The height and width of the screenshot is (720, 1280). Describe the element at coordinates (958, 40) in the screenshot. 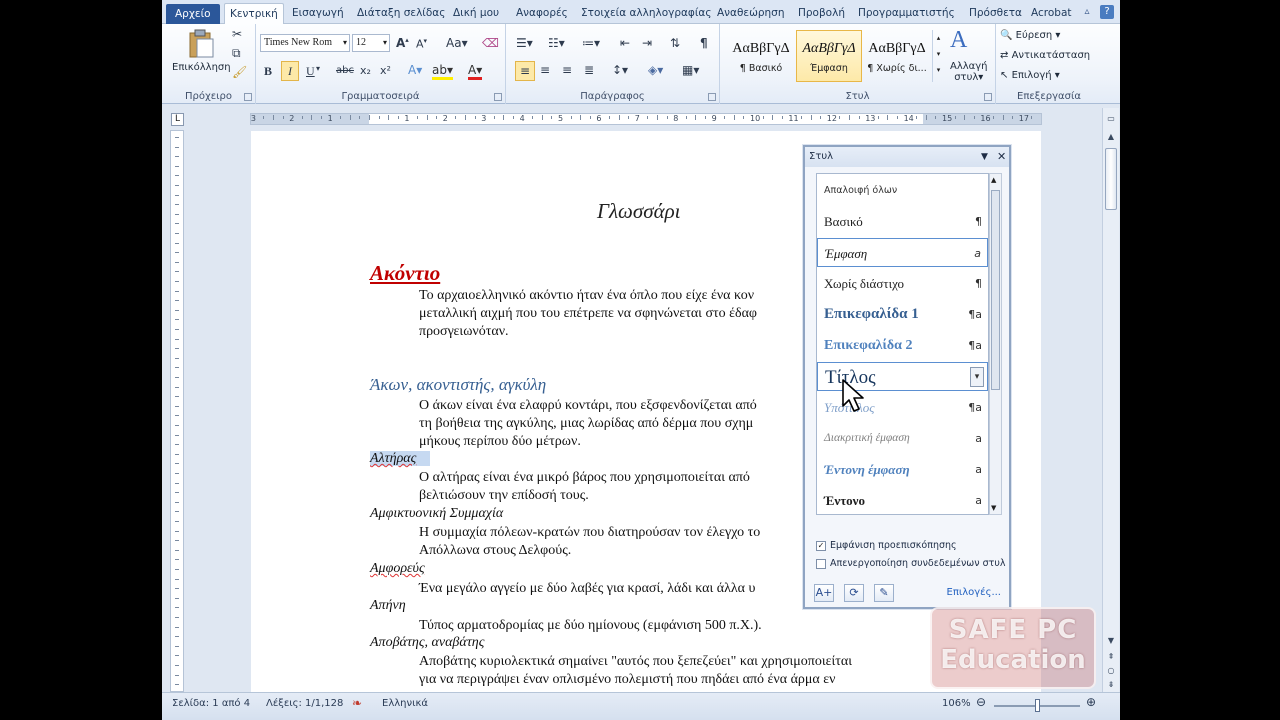

I see `change-styles-icon: A` at that location.